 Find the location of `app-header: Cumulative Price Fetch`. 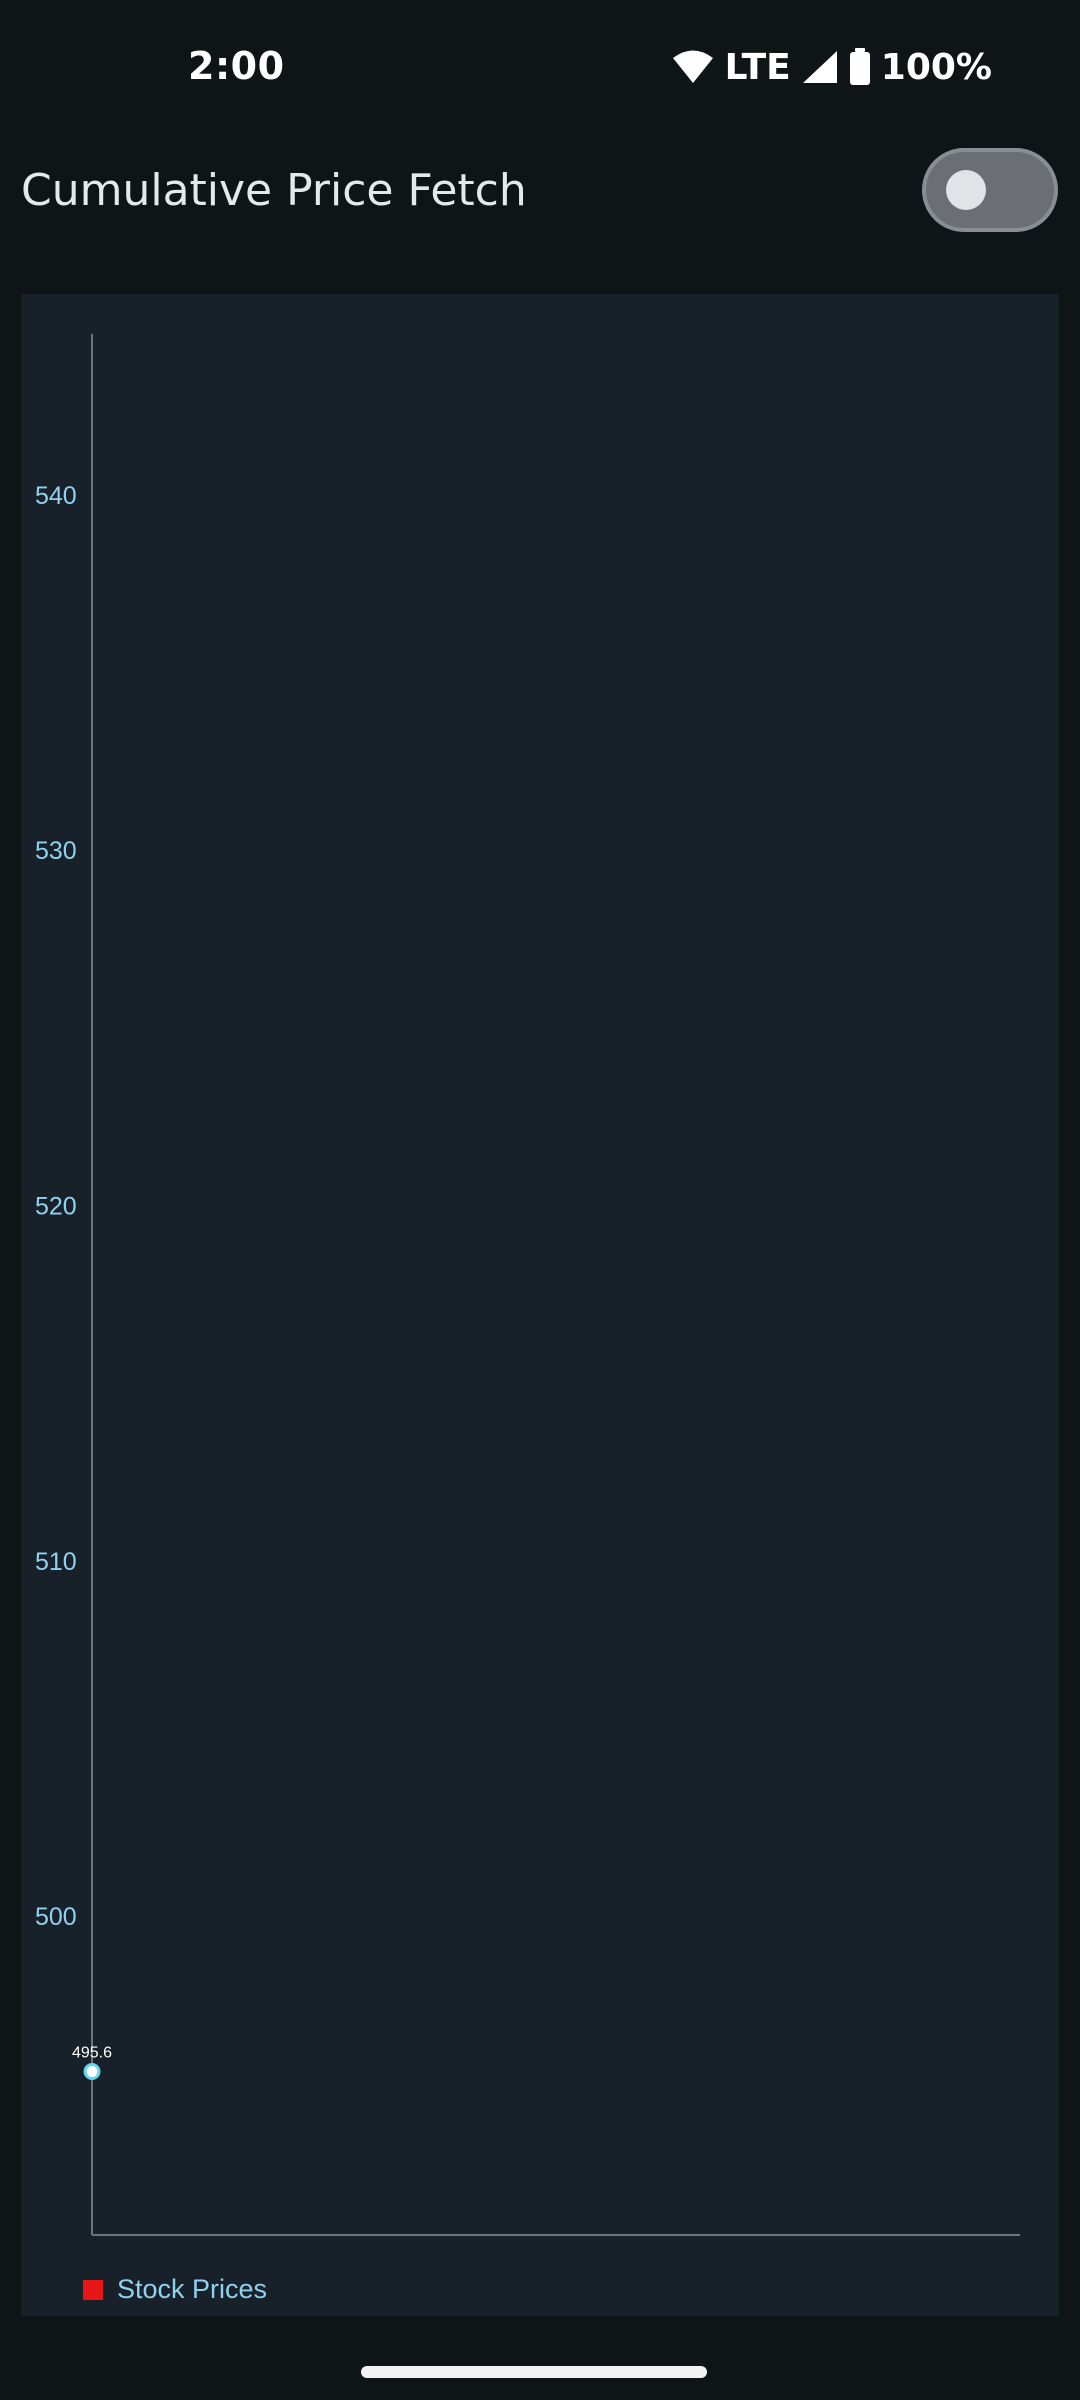

app-header: Cumulative Price Fetch is located at coordinates (540, 215).